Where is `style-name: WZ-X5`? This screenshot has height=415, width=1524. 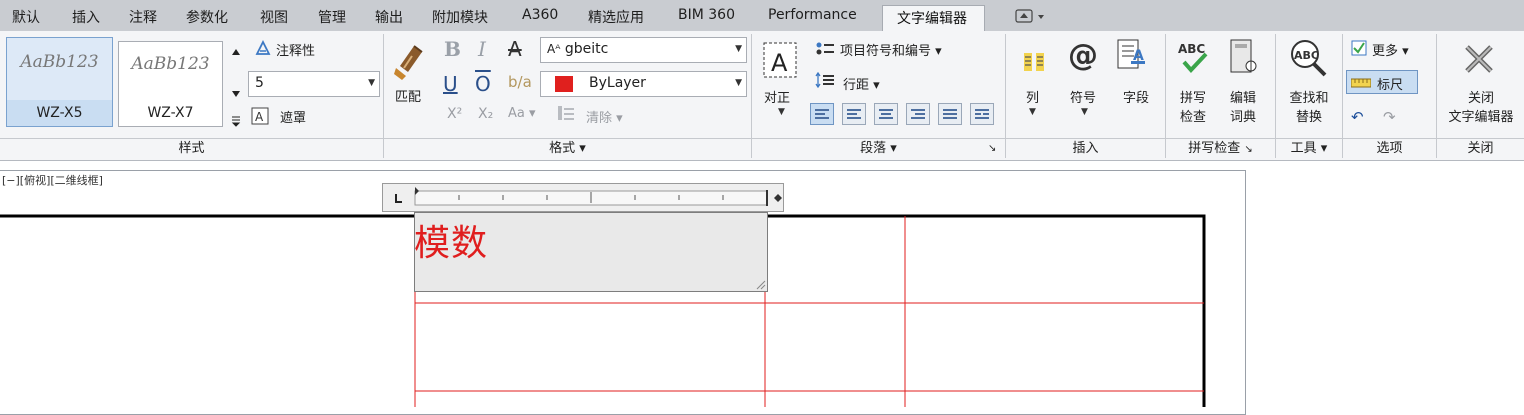 style-name: WZ-X5 is located at coordinates (59, 113).